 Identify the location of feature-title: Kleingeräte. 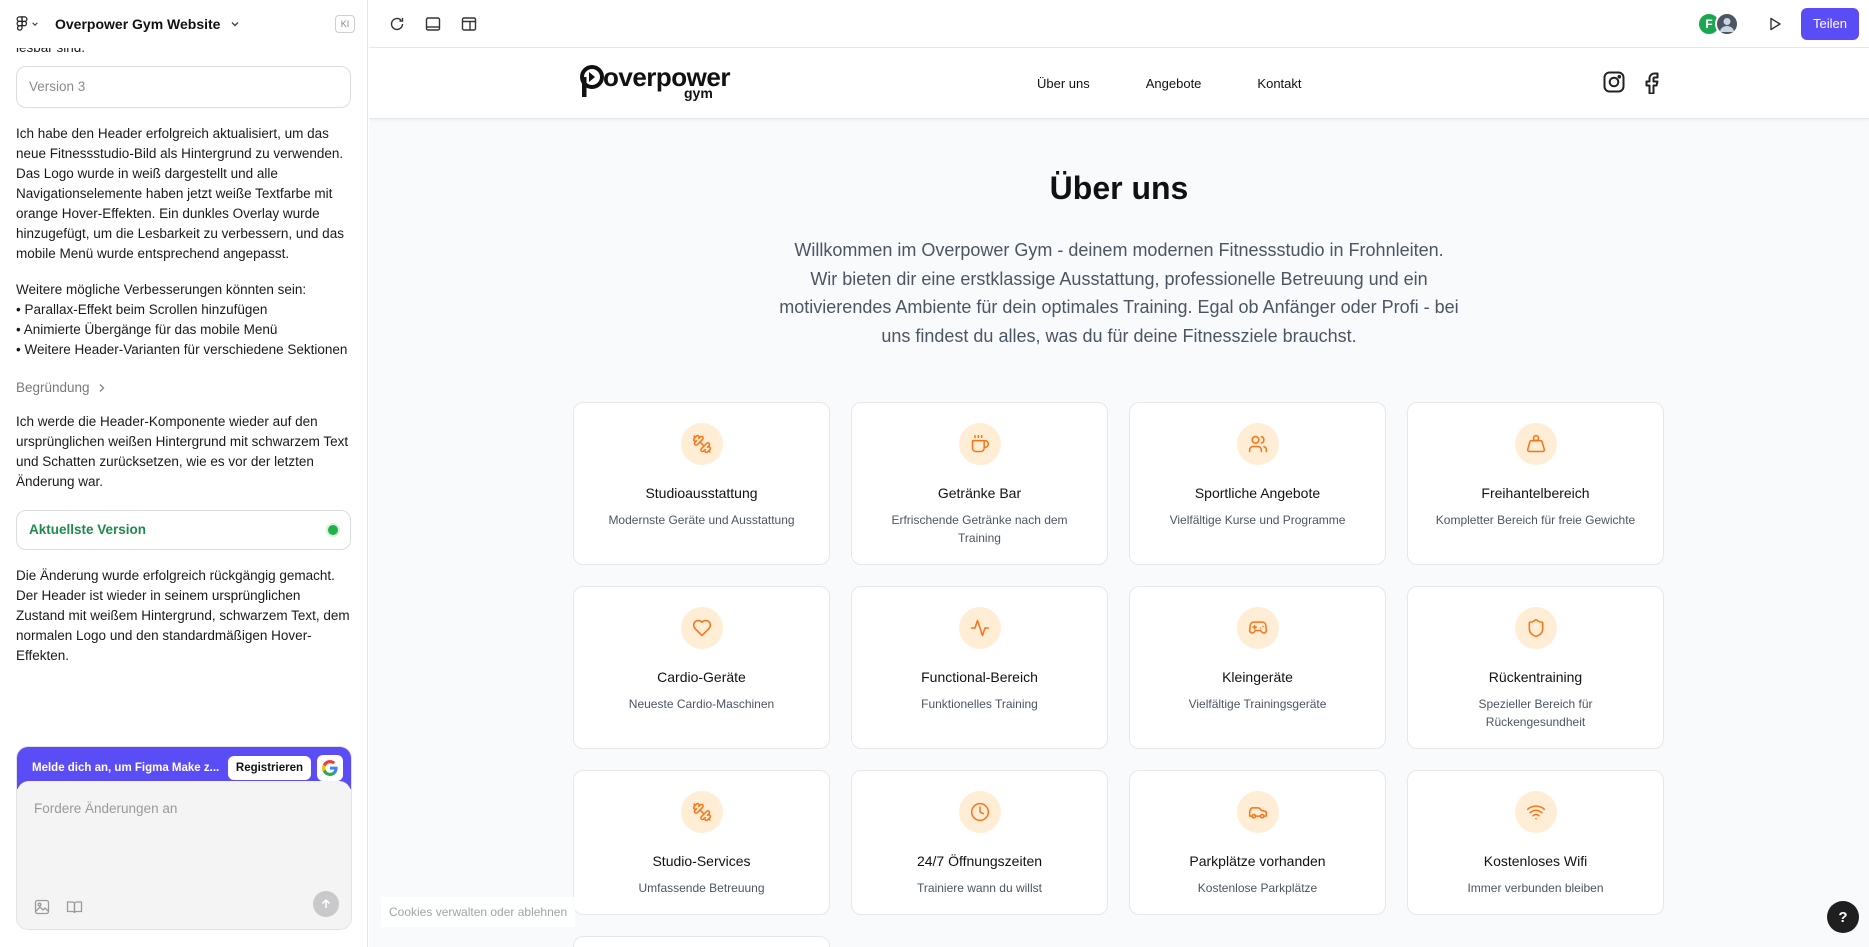
(1257, 677).